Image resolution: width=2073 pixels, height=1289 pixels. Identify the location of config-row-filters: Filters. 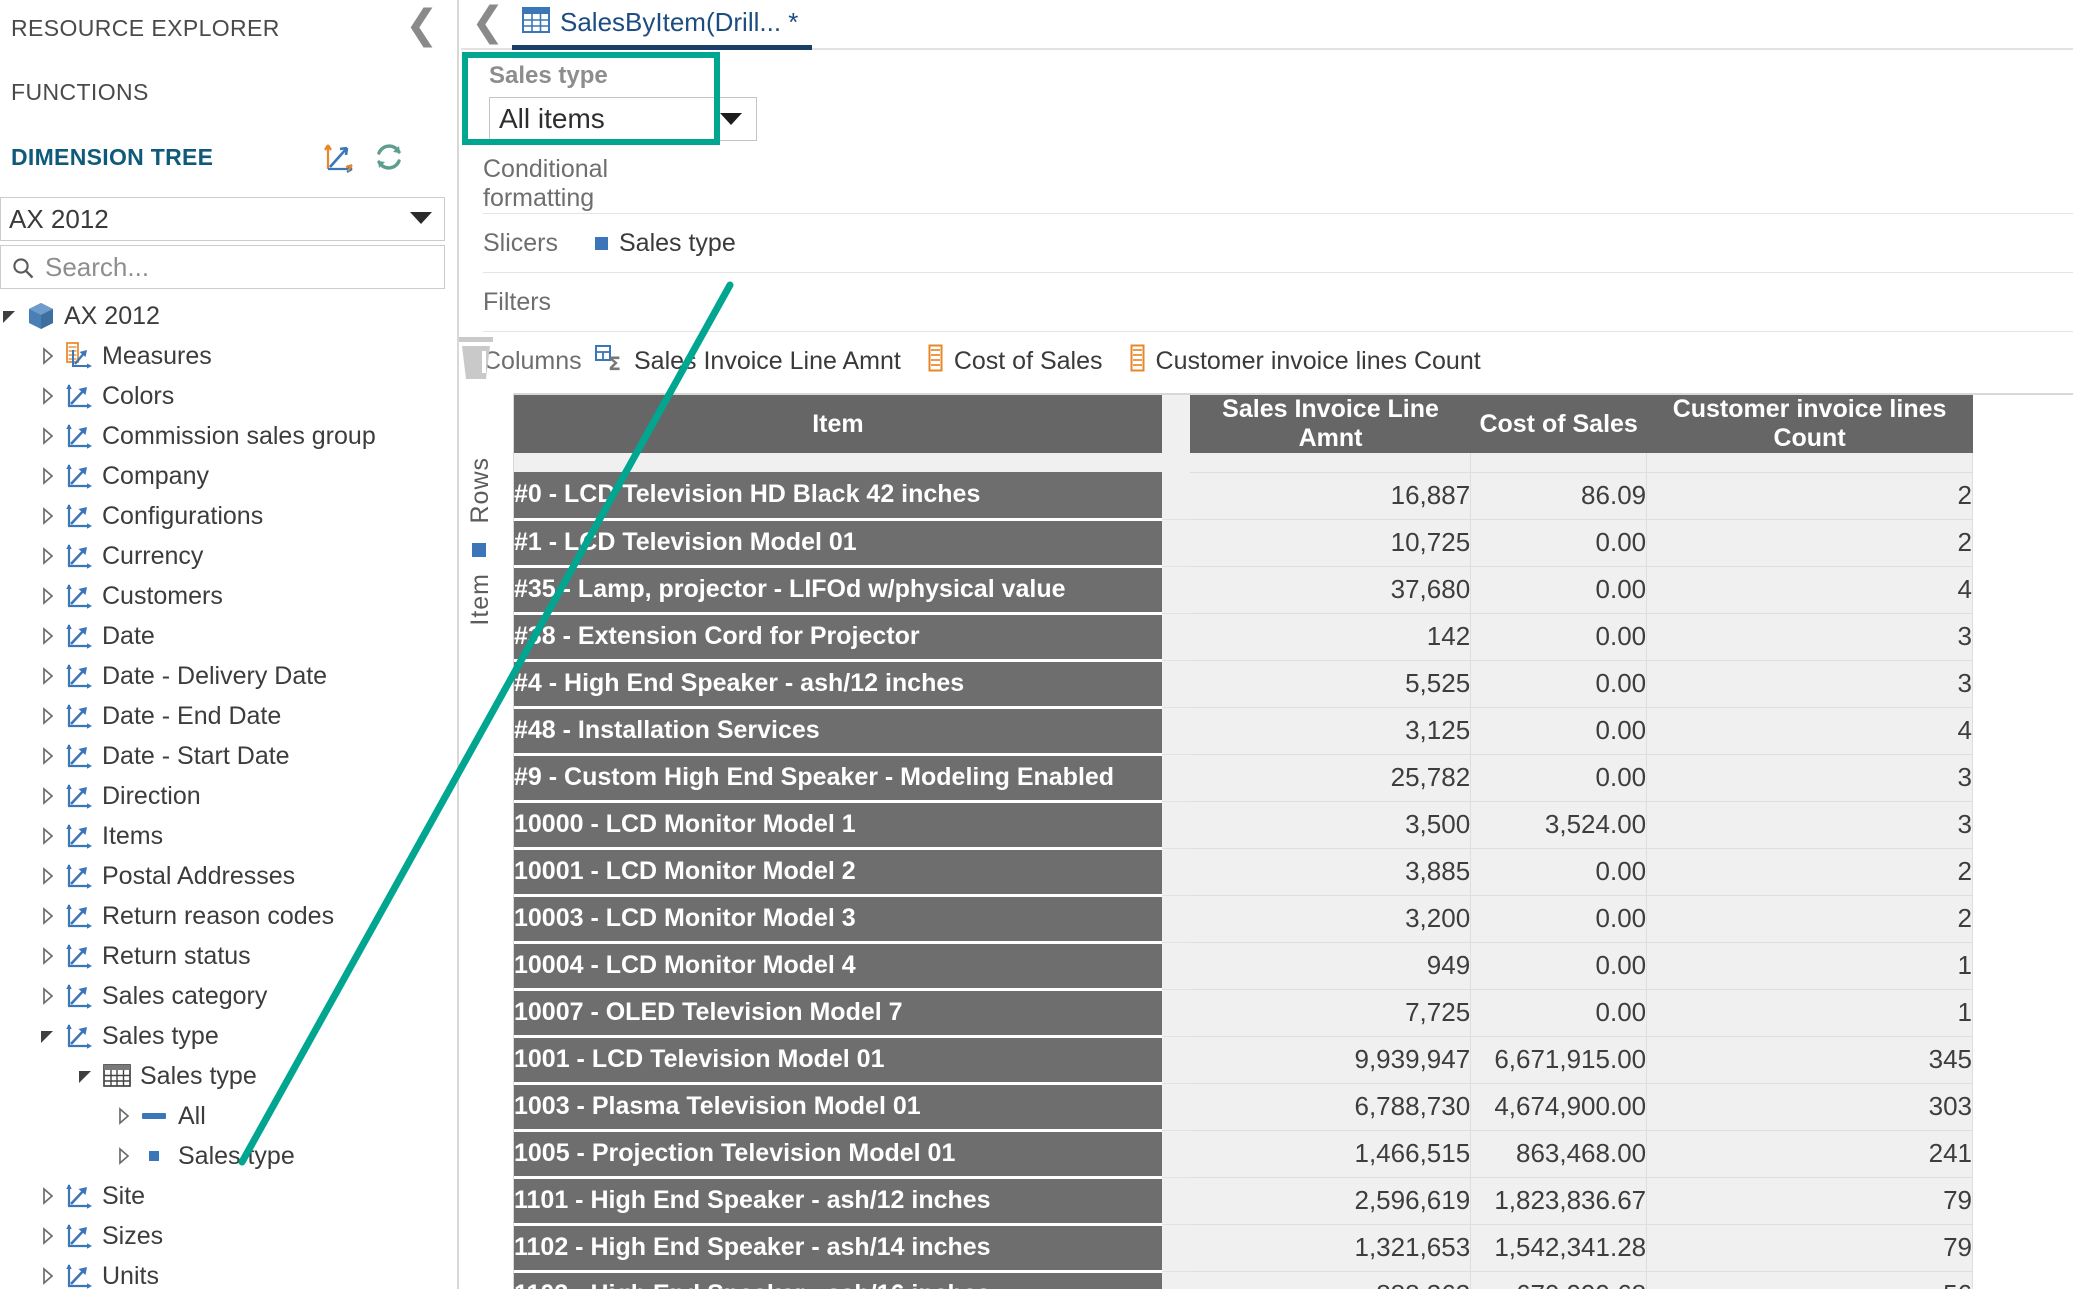
(1278, 302).